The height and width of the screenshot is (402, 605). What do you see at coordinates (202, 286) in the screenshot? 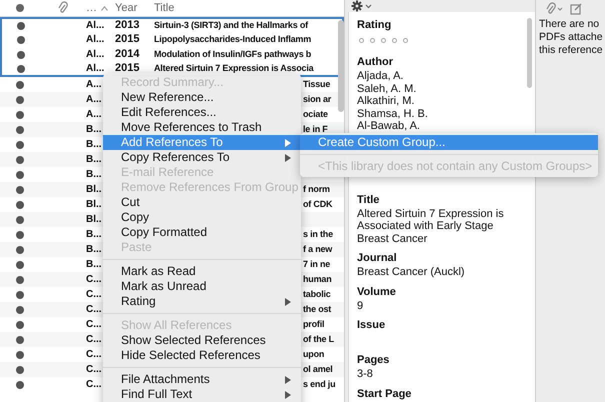
I see `menu-item: Mark as Unread` at bounding box center [202, 286].